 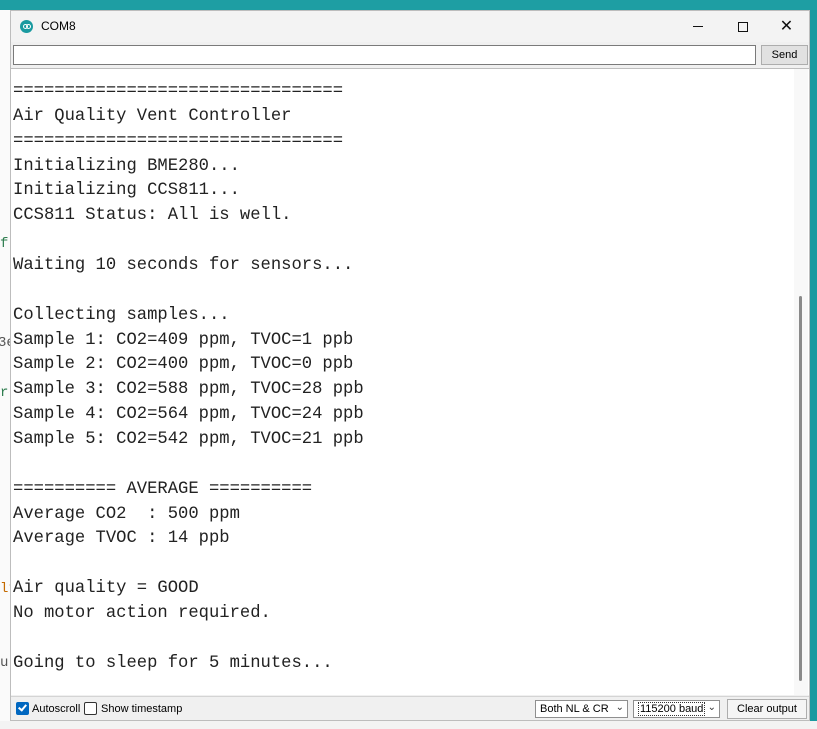 I want to click on output-line: Air Quality Vent Controller, so click(x=152, y=116).